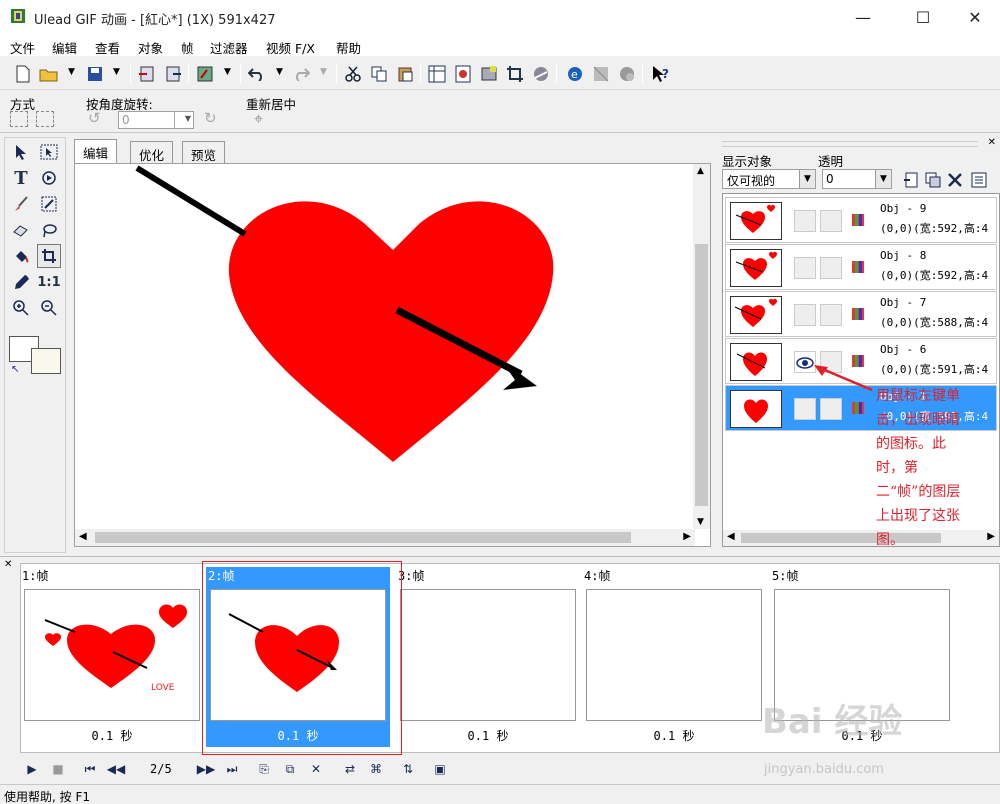  I want to click on optimize-icon, so click(463, 74).